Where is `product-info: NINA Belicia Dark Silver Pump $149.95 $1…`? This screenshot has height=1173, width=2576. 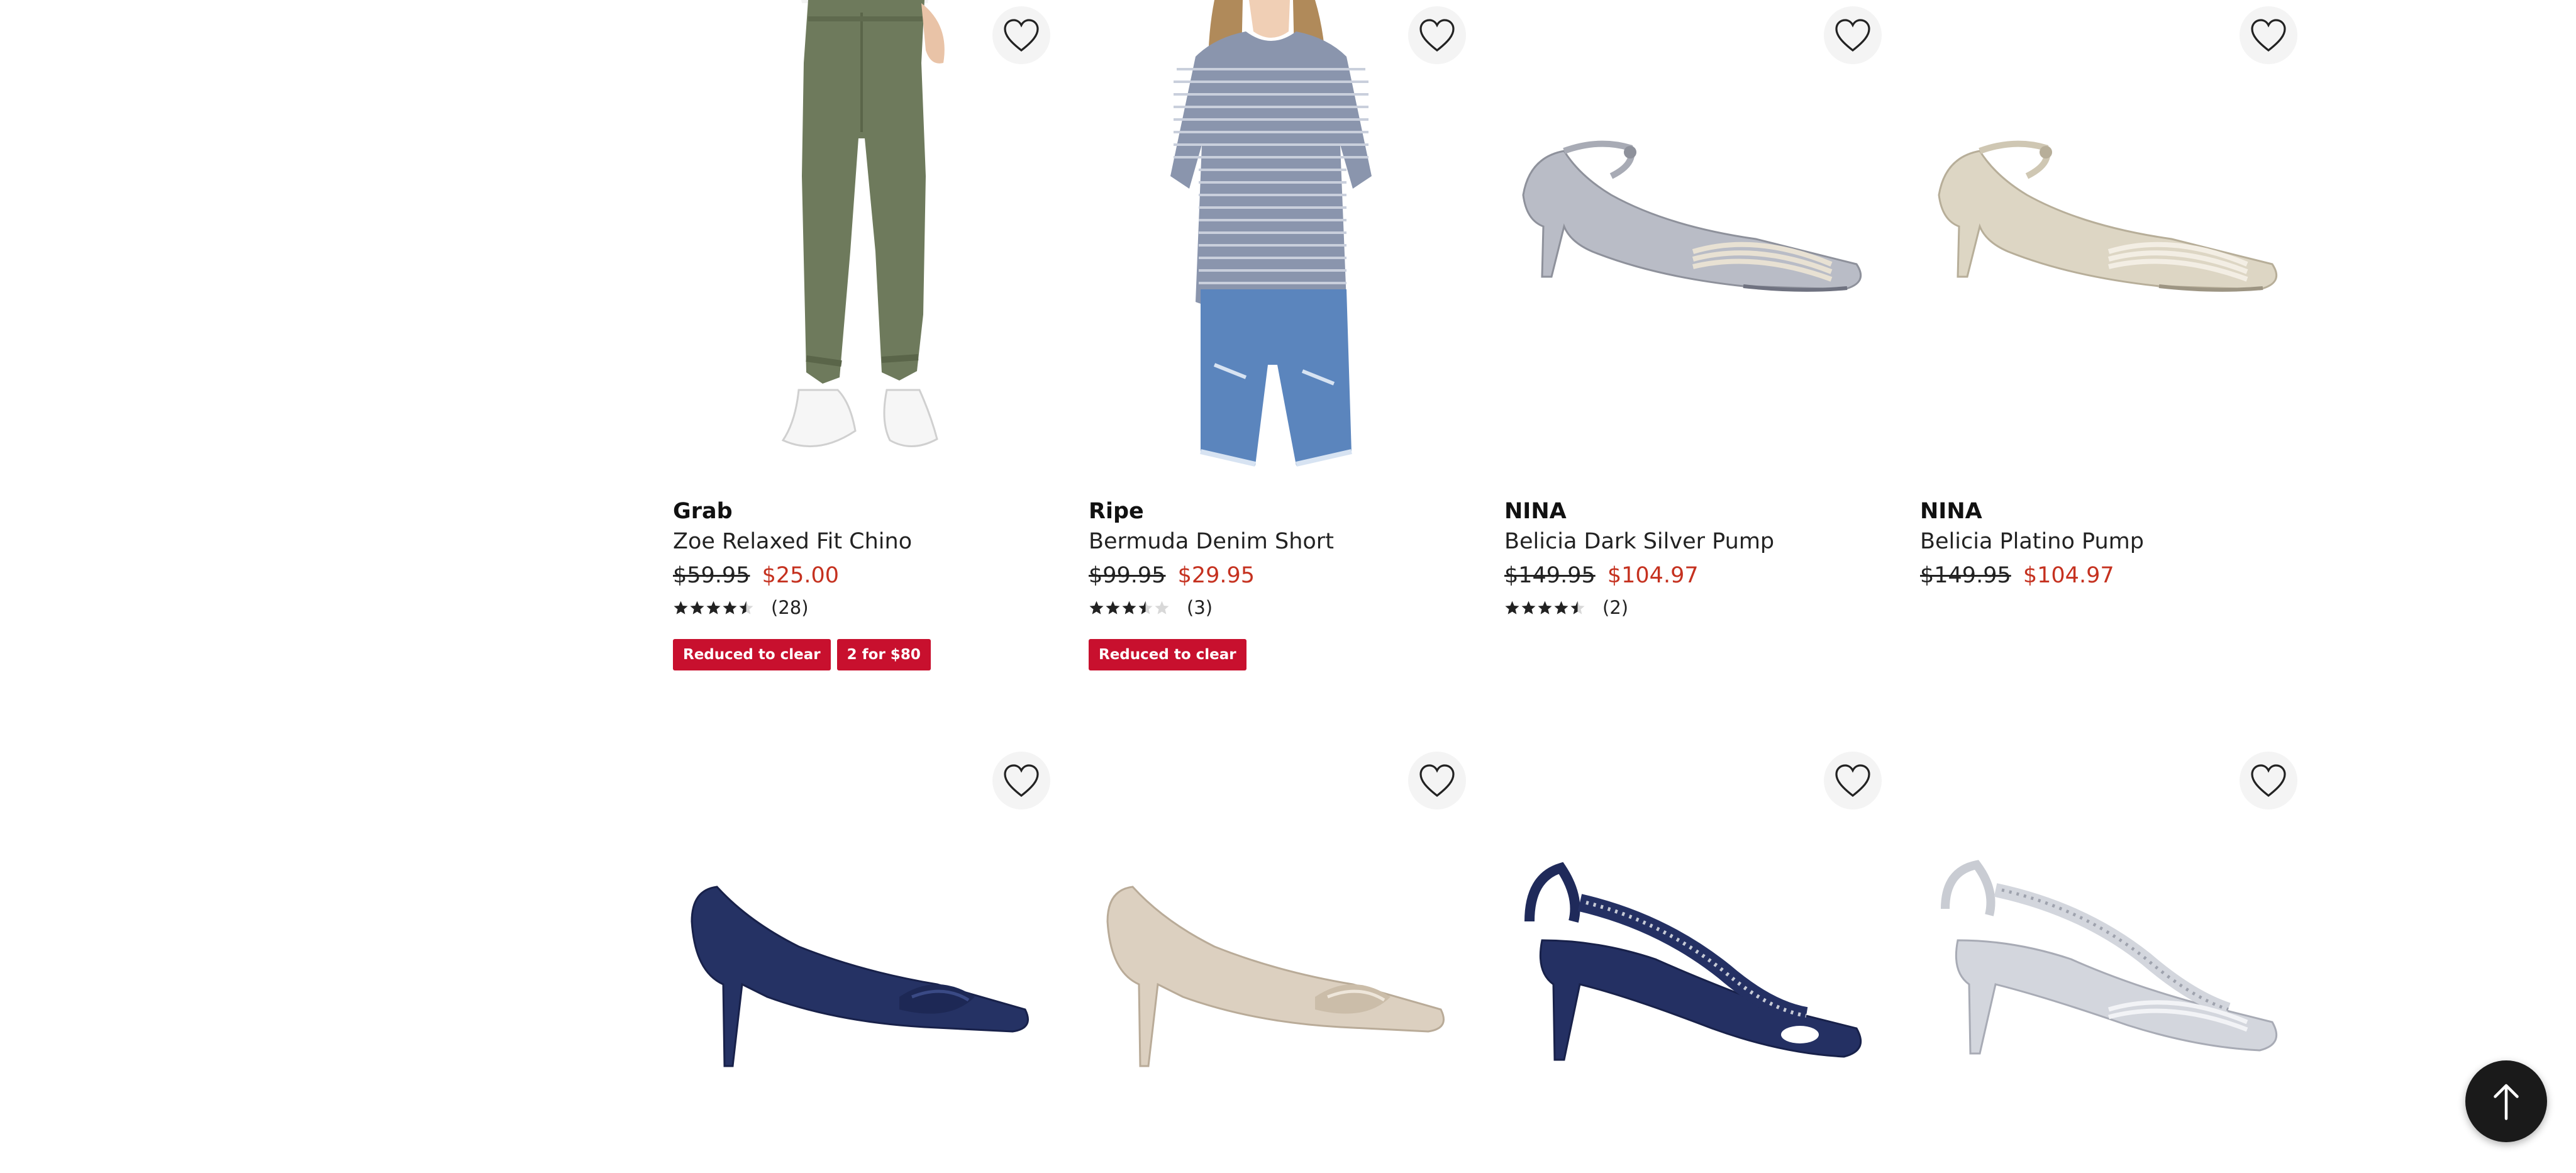
product-info: NINA Belicia Dark Silver Pump $149.95 $1… is located at coordinates (1696, 559).